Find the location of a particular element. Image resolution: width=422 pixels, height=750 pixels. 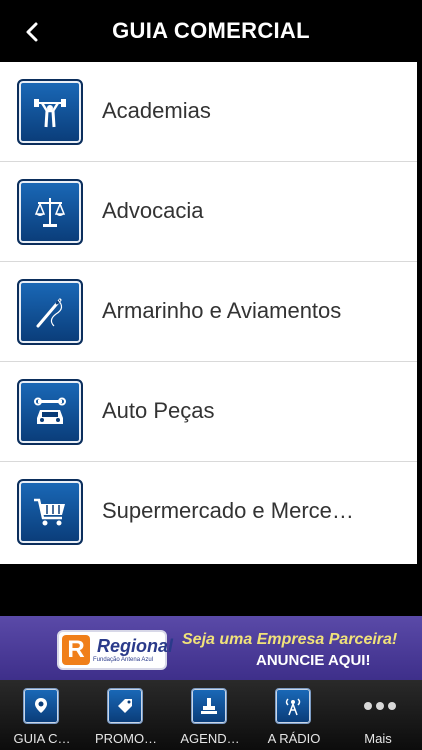

list-item-academias: Academias is located at coordinates (208, 112).